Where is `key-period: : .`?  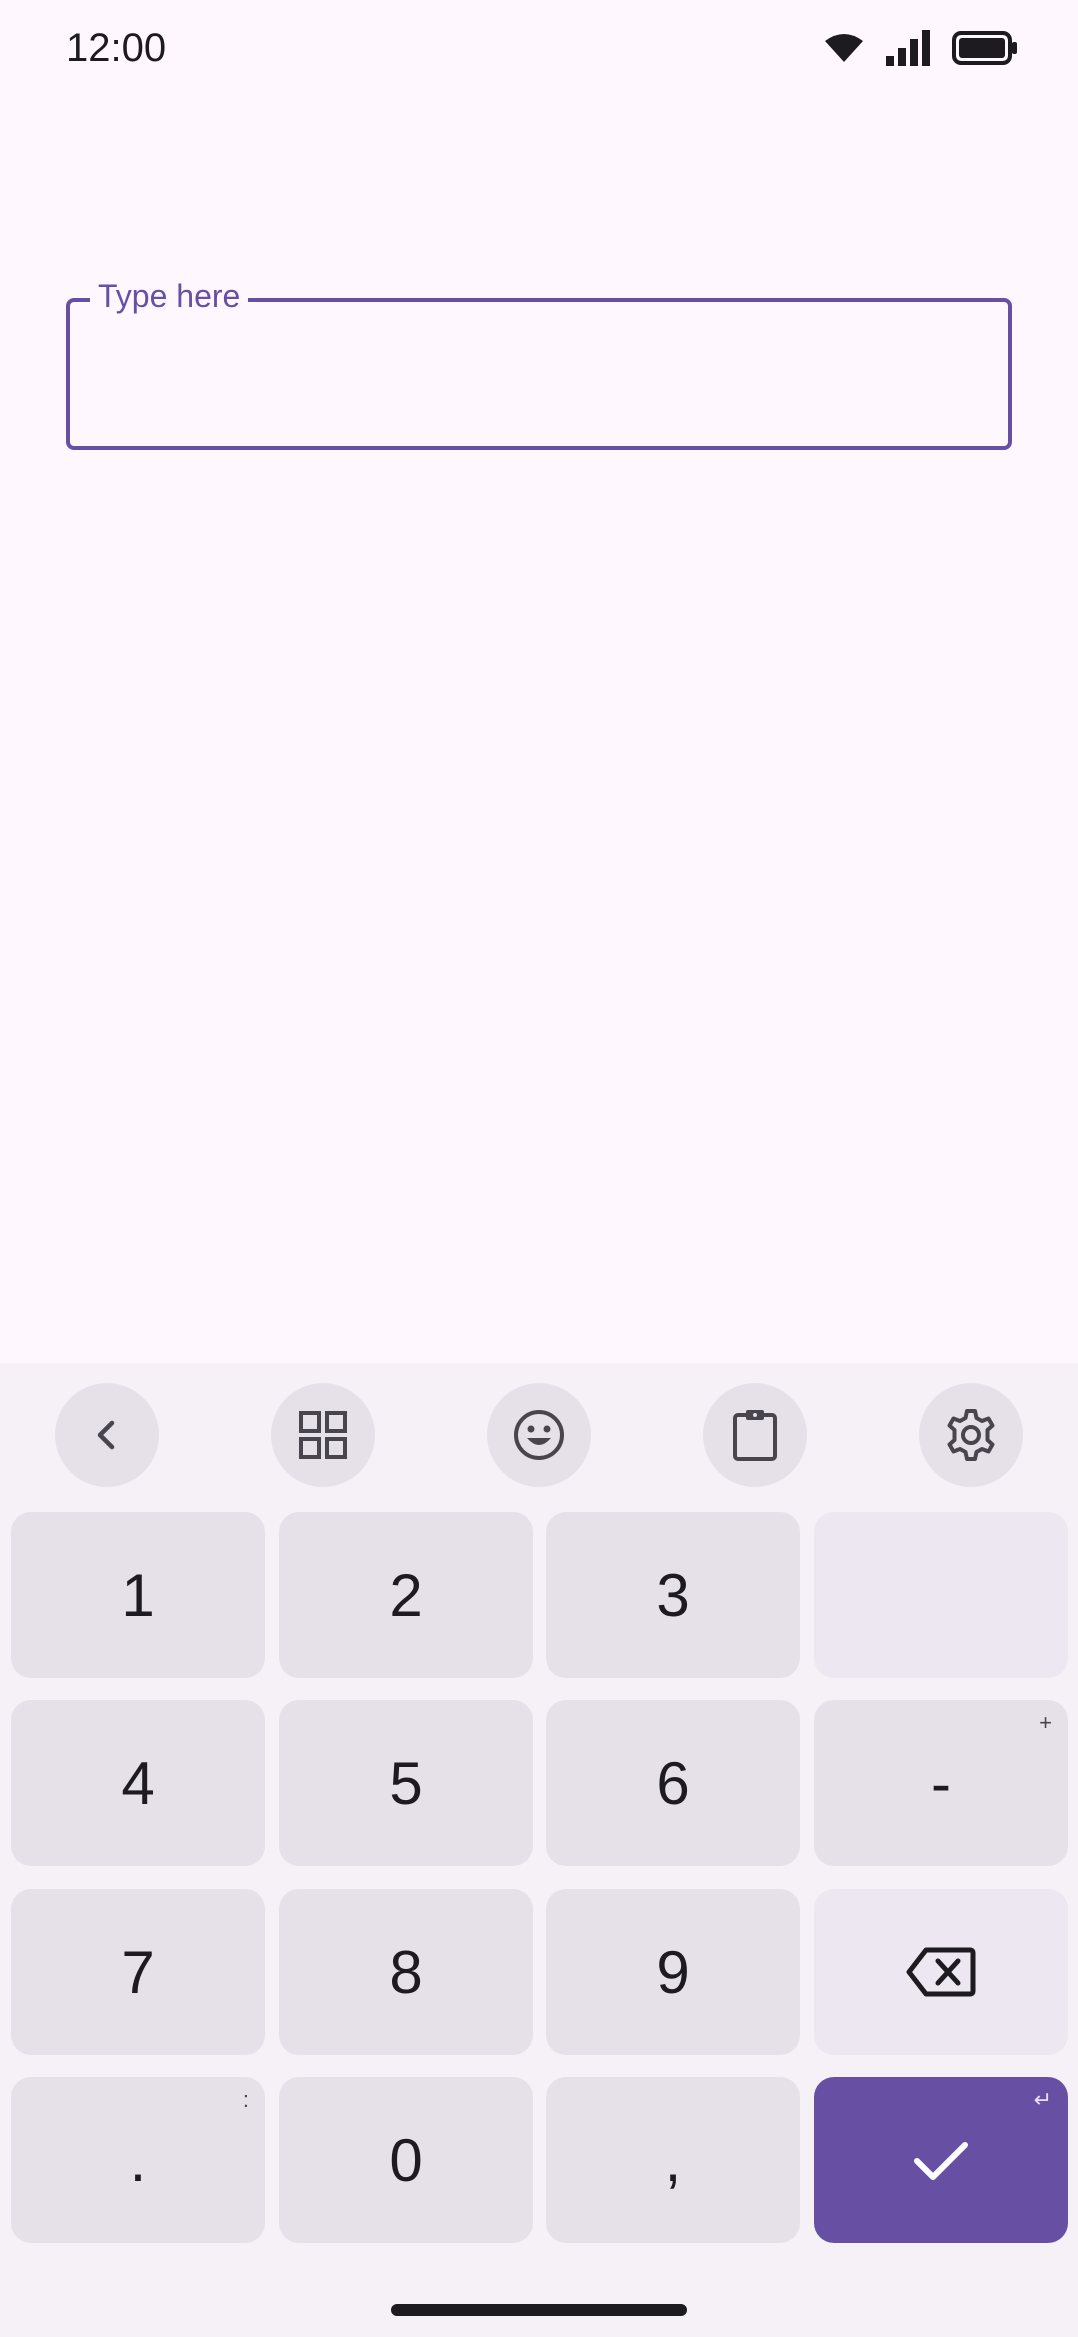 key-period: : . is located at coordinates (138, 2160).